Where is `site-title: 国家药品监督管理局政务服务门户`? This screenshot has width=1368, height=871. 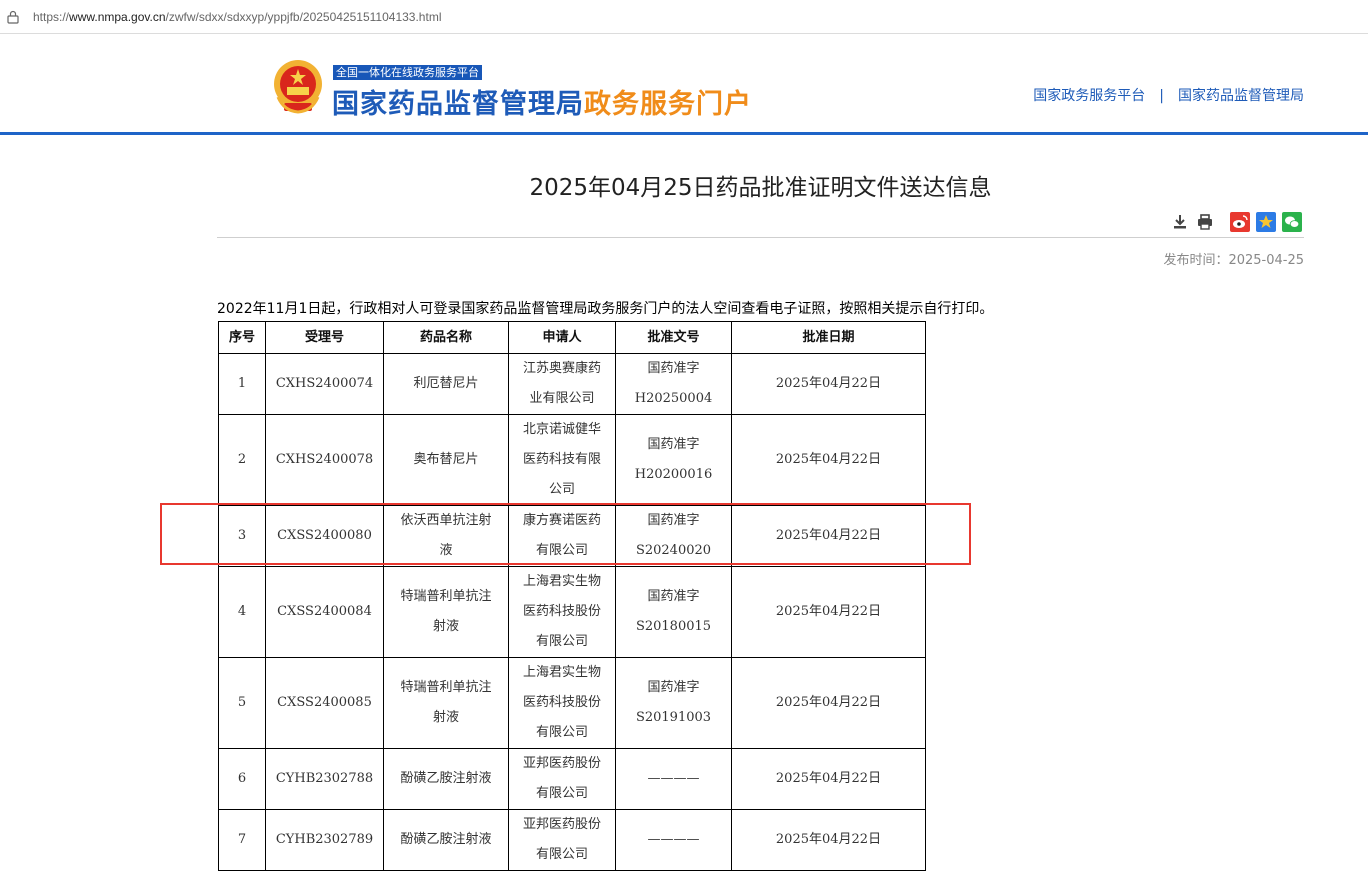 site-title: 国家药品监督管理局政务服务门户 is located at coordinates (542, 101).